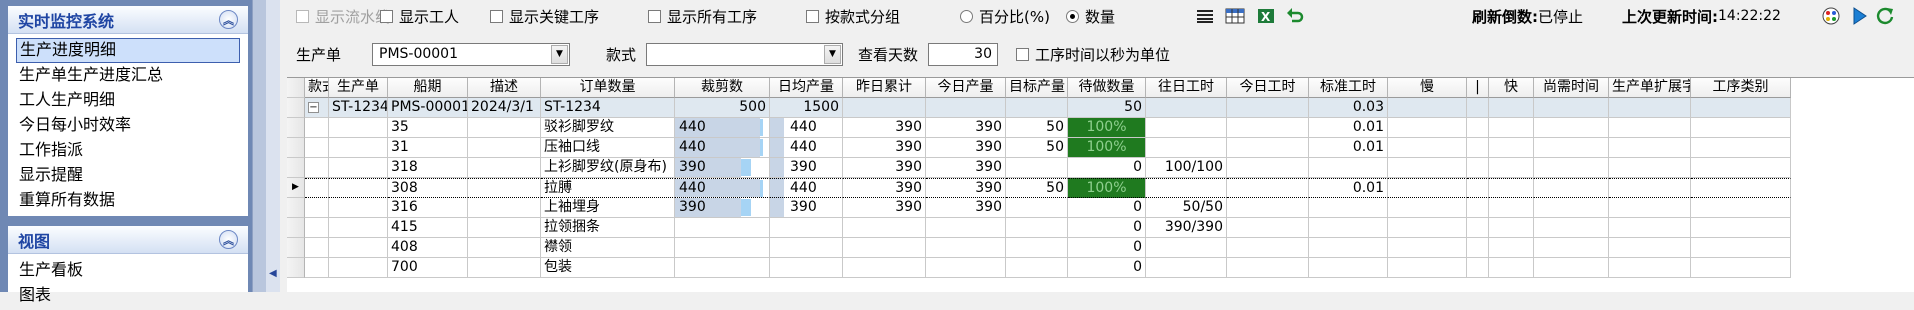  What do you see at coordinates (1831, 16) in the screenshot?
I see `color-palette-icon` at bounding box center [1831, 16].